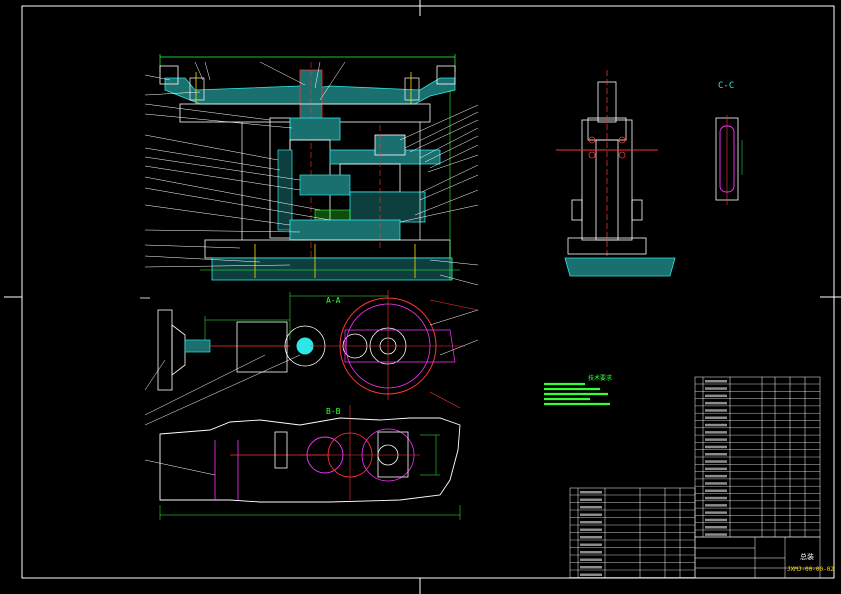 The image size is (841, 594). Describe the element at coordinates (302, 462) in the screenshot. I see `section-view-b-b` at that location.